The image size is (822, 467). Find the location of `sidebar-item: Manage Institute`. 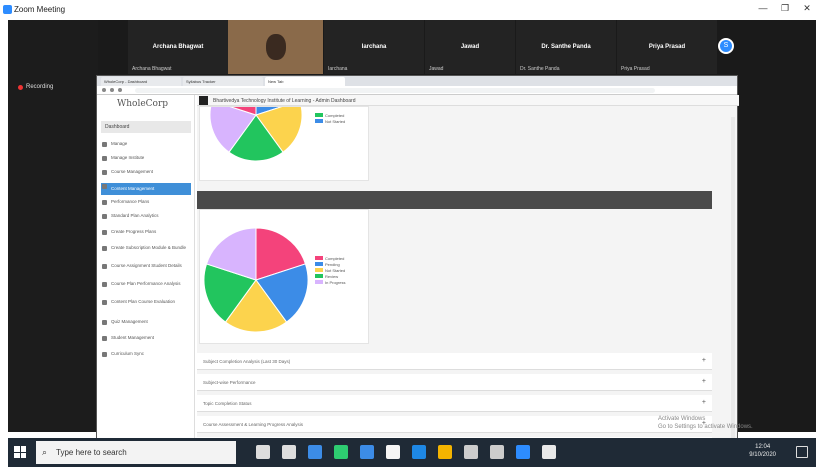

sidebar-item: Manage Institute is located at coordinates (146, 158).